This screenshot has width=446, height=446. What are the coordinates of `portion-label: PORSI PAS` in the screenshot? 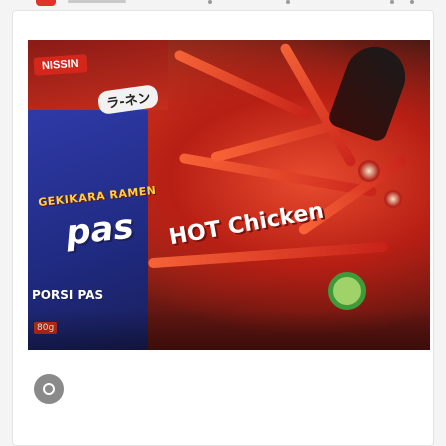 It's located at (68, 295).